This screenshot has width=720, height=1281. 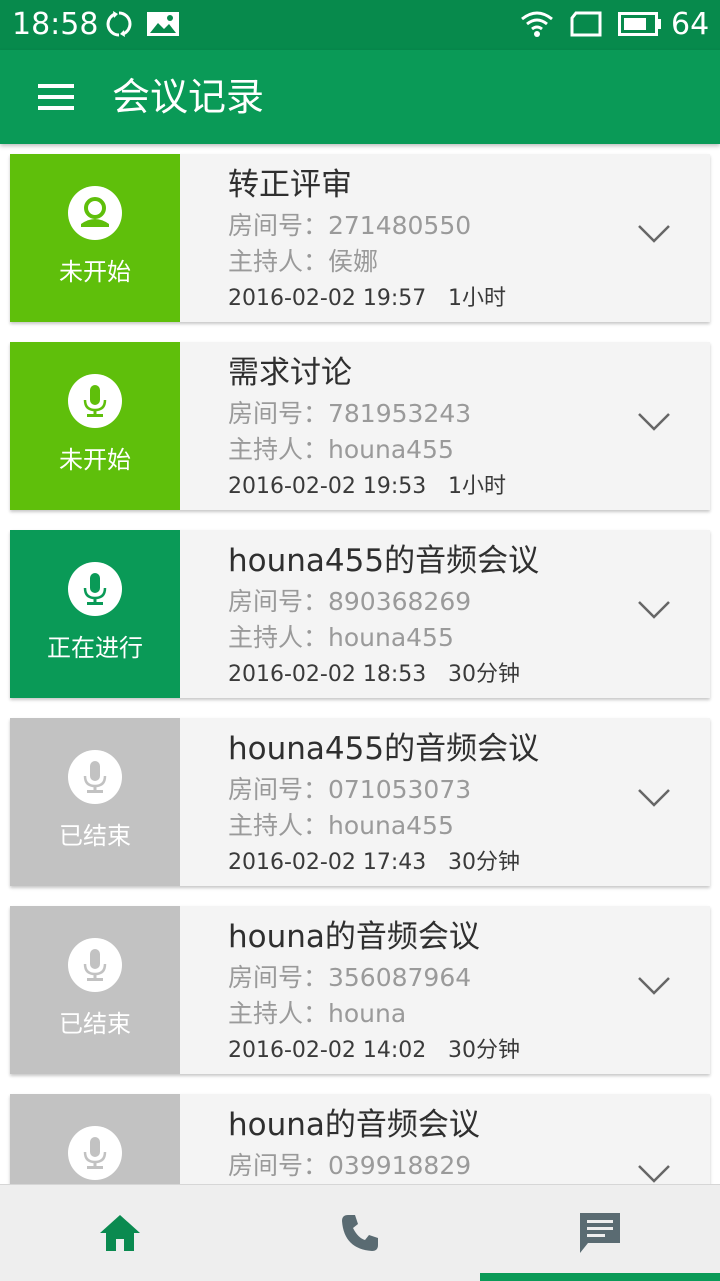 What do you see at coordinates (586, 26) in the screenshot?
I see `sim-icon` at bounding box center [586, 26].